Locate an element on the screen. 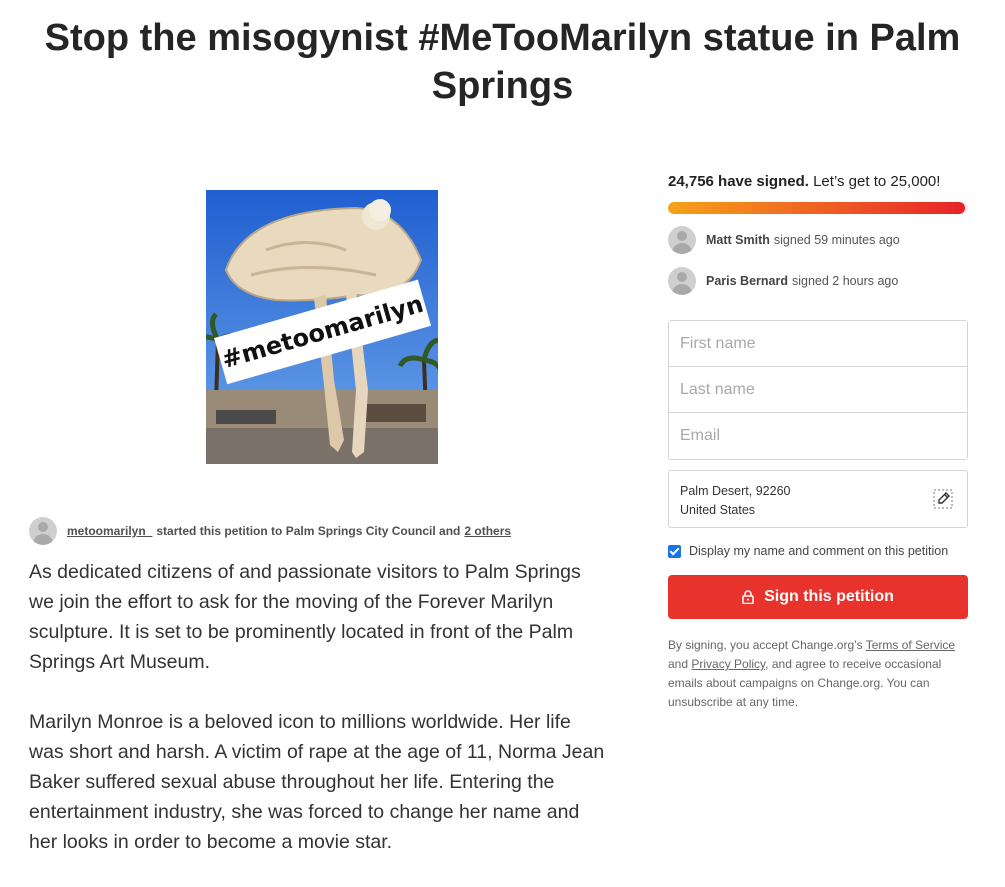 The width and height of the screenshot is (1005, 887). signature-progress-bar is located at coordinates (818, 208).